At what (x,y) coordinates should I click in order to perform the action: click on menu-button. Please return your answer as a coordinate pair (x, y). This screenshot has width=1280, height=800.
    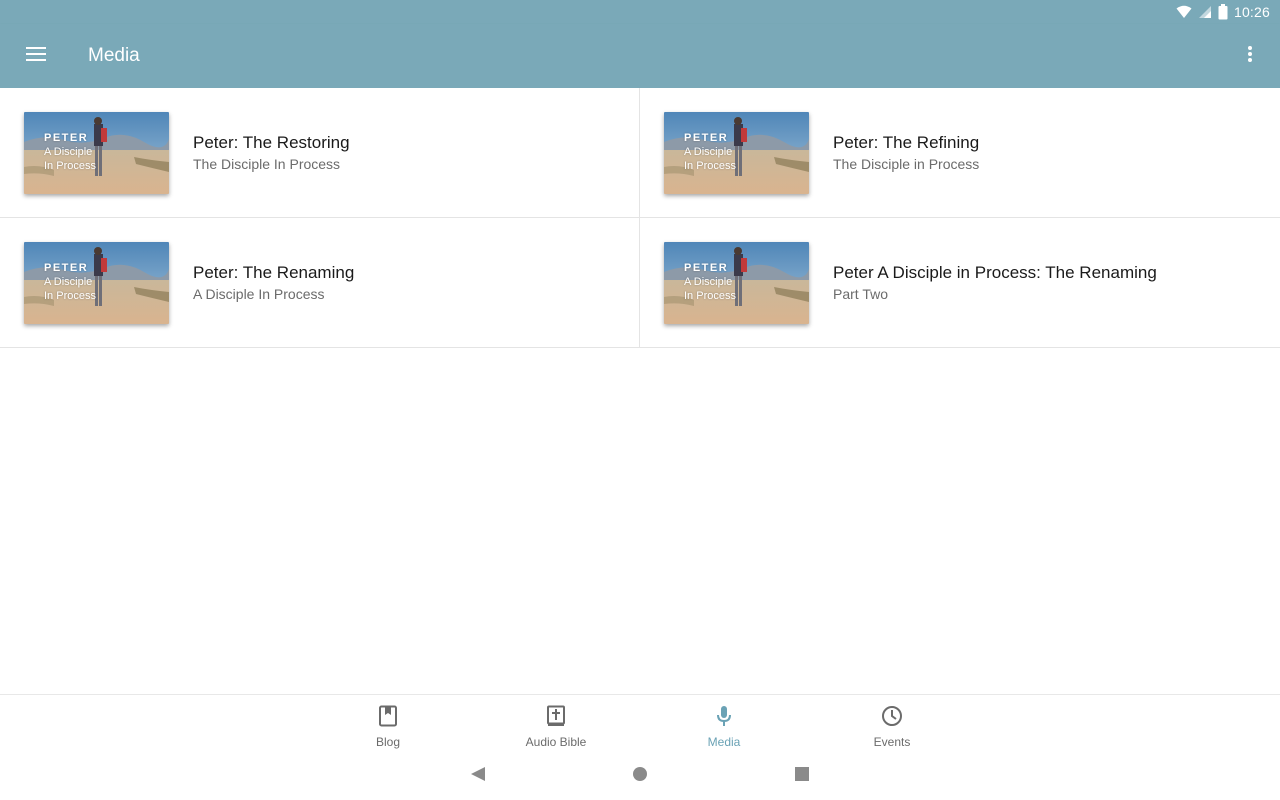
    Looking at the image, I should click on (36, 56).